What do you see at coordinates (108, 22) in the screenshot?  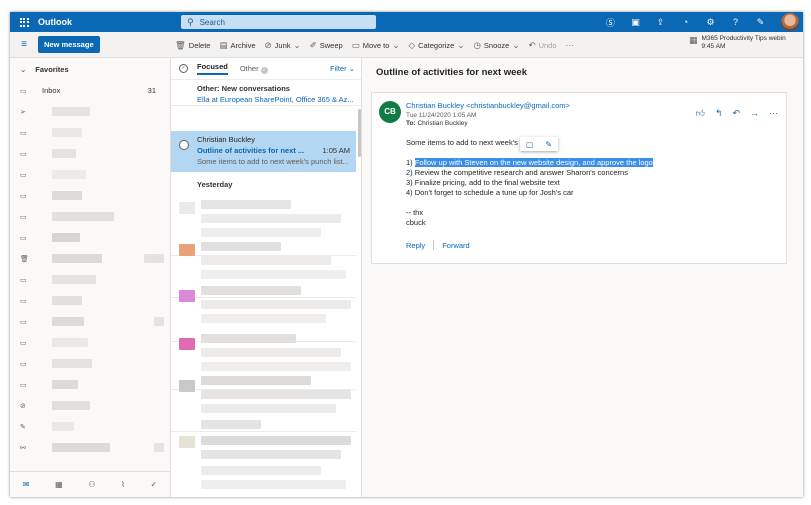 I see `app-title: Outlook` at bounding box center [108, 22].